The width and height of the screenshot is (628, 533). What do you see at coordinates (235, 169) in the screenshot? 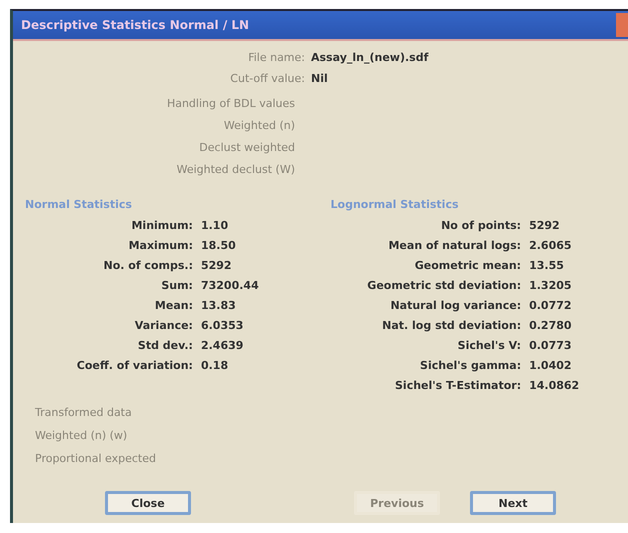
I see `option-label: Weighted declust (W)` at bounding box center [235, 169].